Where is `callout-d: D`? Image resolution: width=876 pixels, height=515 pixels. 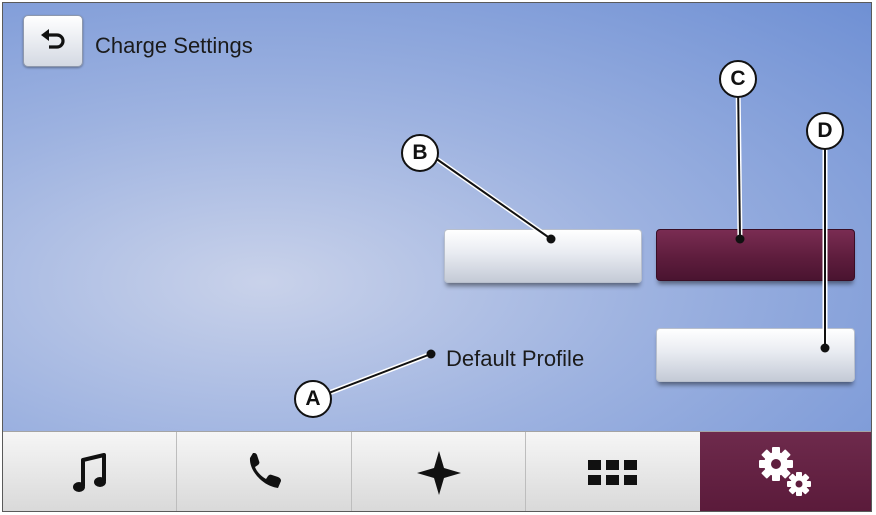
callout-d: D is located at coordinates (825, 131).